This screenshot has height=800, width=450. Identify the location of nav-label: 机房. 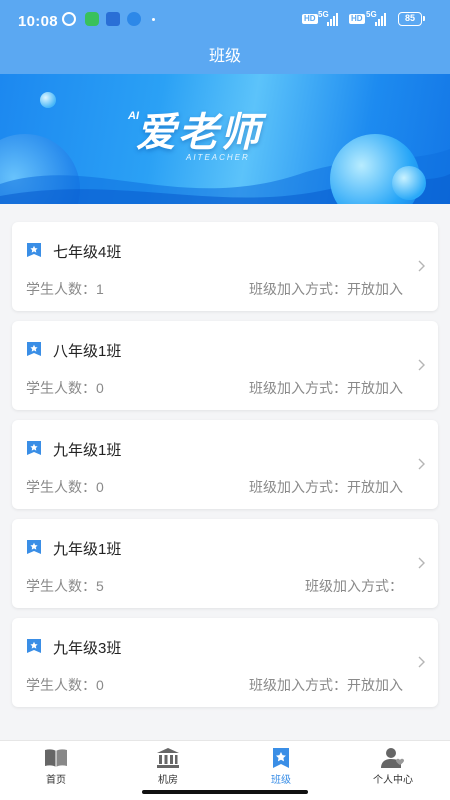
(168, 780).